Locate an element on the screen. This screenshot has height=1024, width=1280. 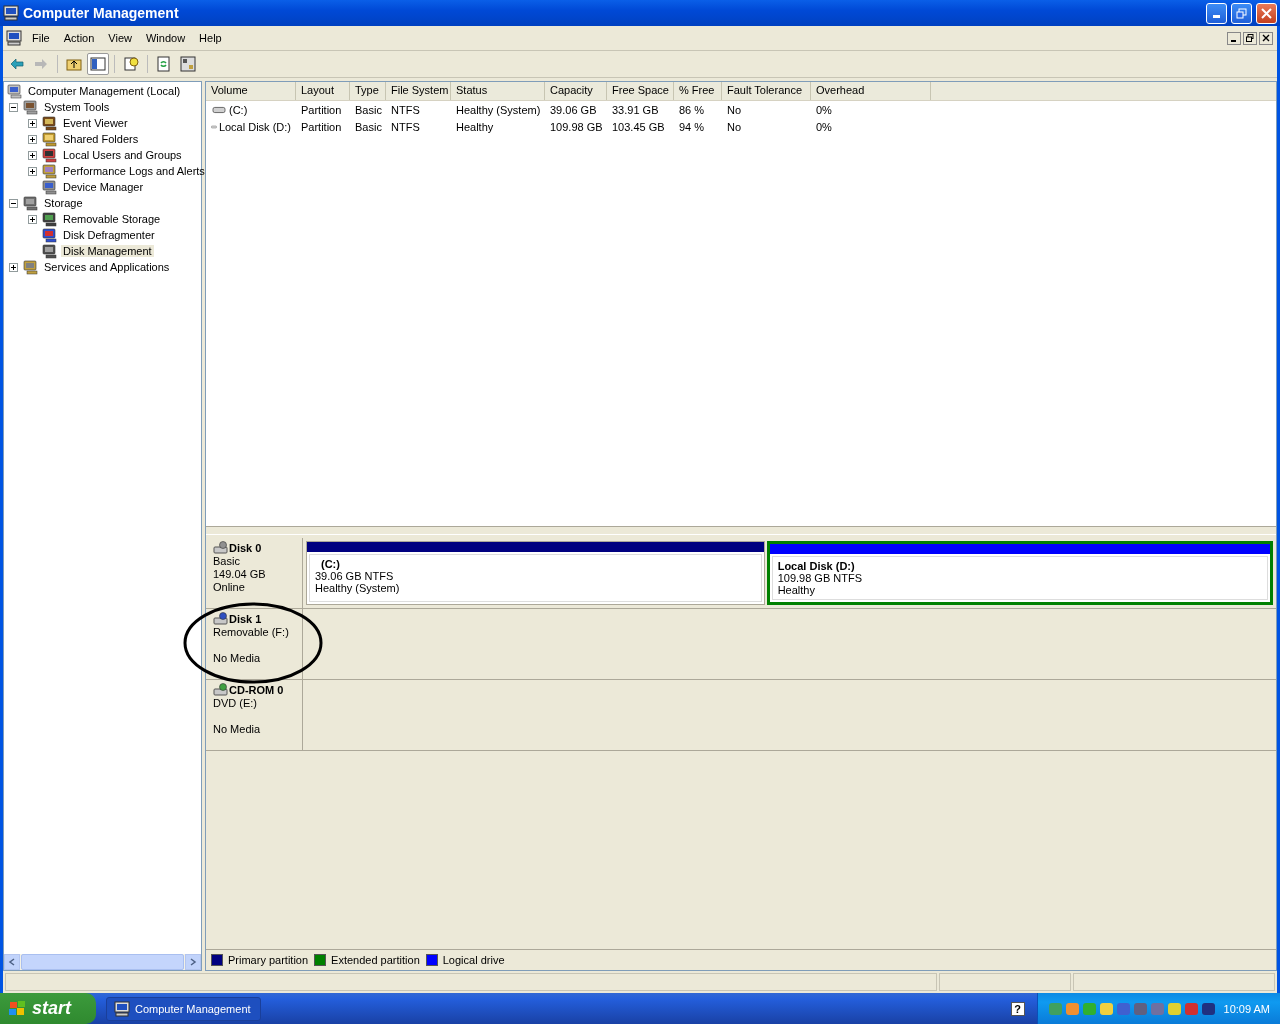
disk-type: Removable (F:) is located at coordinates (251, 632).